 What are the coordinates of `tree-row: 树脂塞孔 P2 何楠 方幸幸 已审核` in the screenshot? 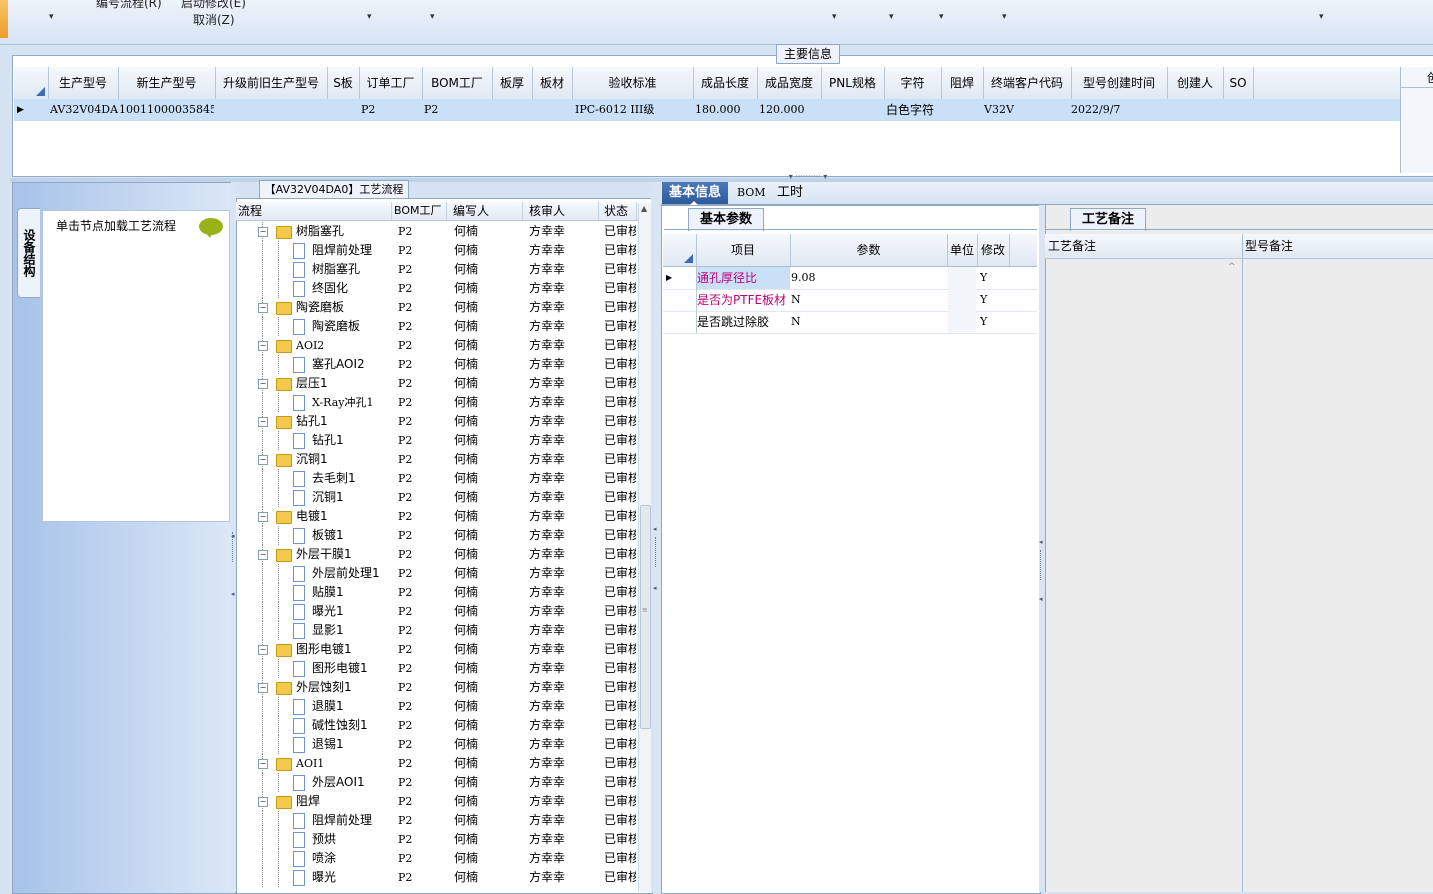 It's located at (436, 269).